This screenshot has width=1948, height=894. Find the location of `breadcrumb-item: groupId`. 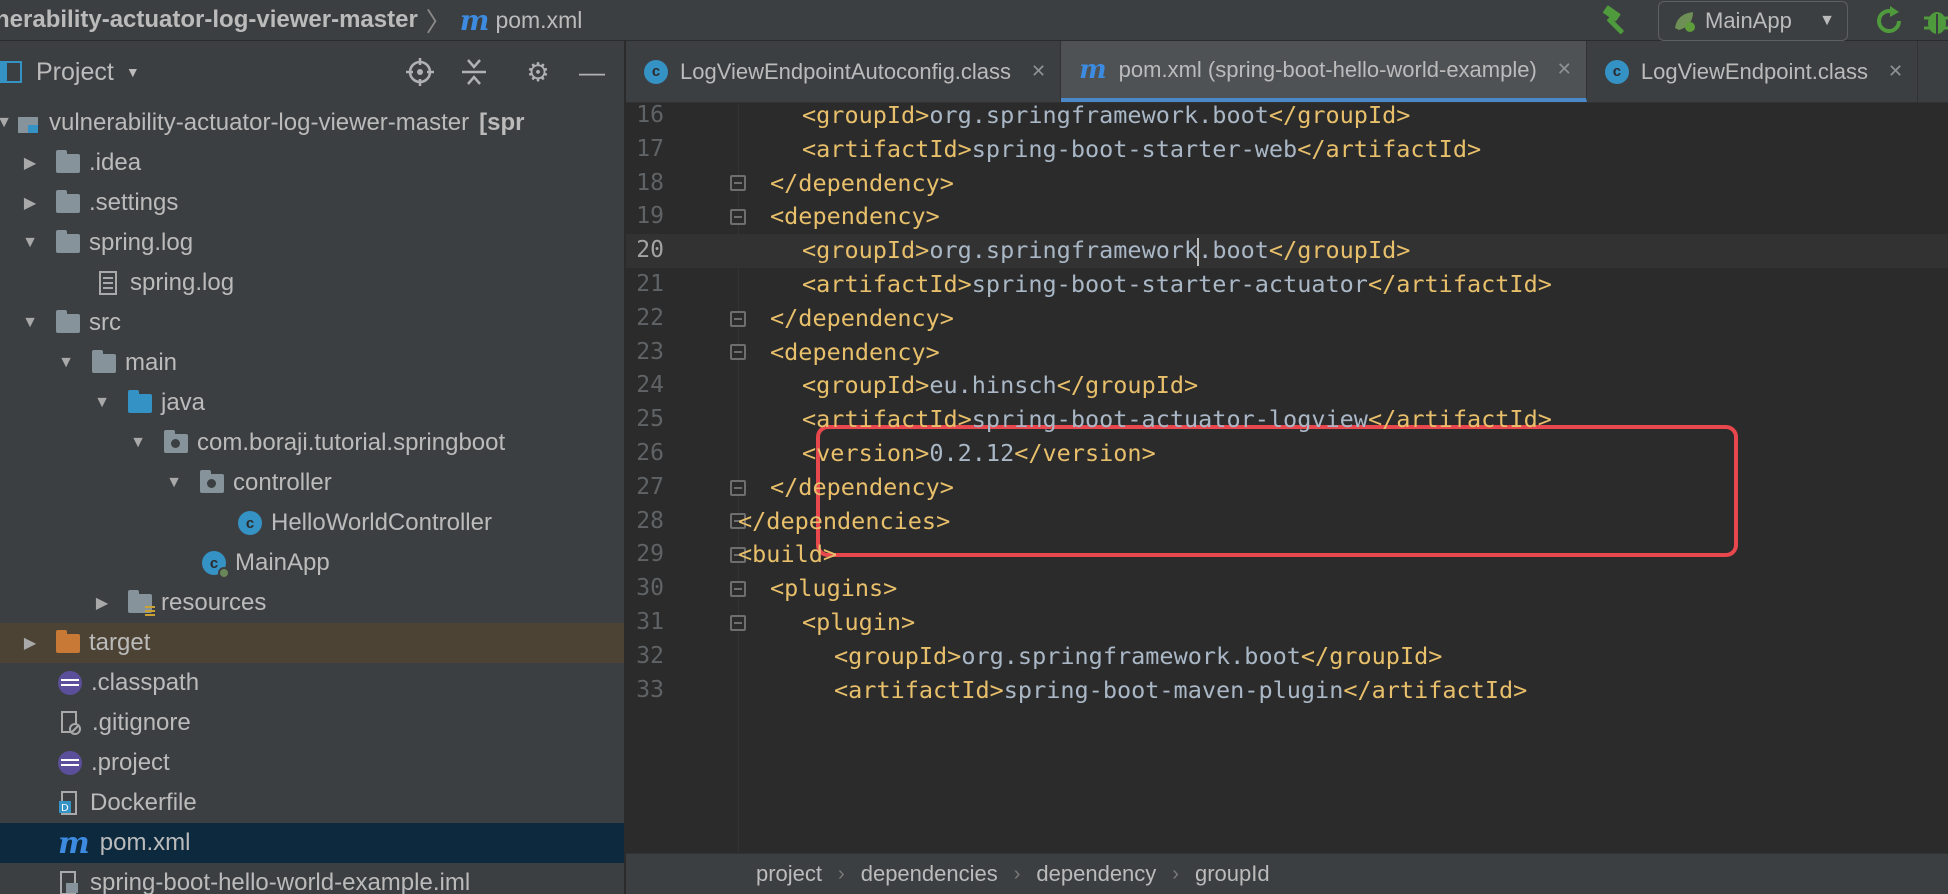

breadcrumb-item: groupId is located at coordinates (1232, 874).